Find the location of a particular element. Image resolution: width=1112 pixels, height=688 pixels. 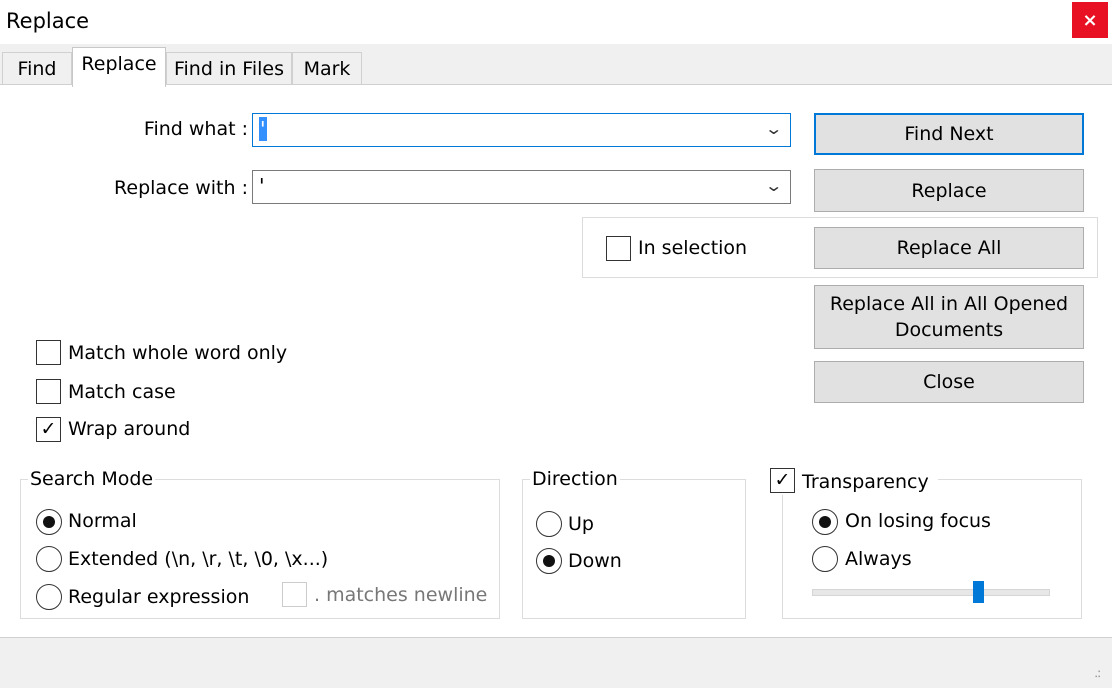

regular-expression-label: Regular expression is located at coordinates (159, 597).